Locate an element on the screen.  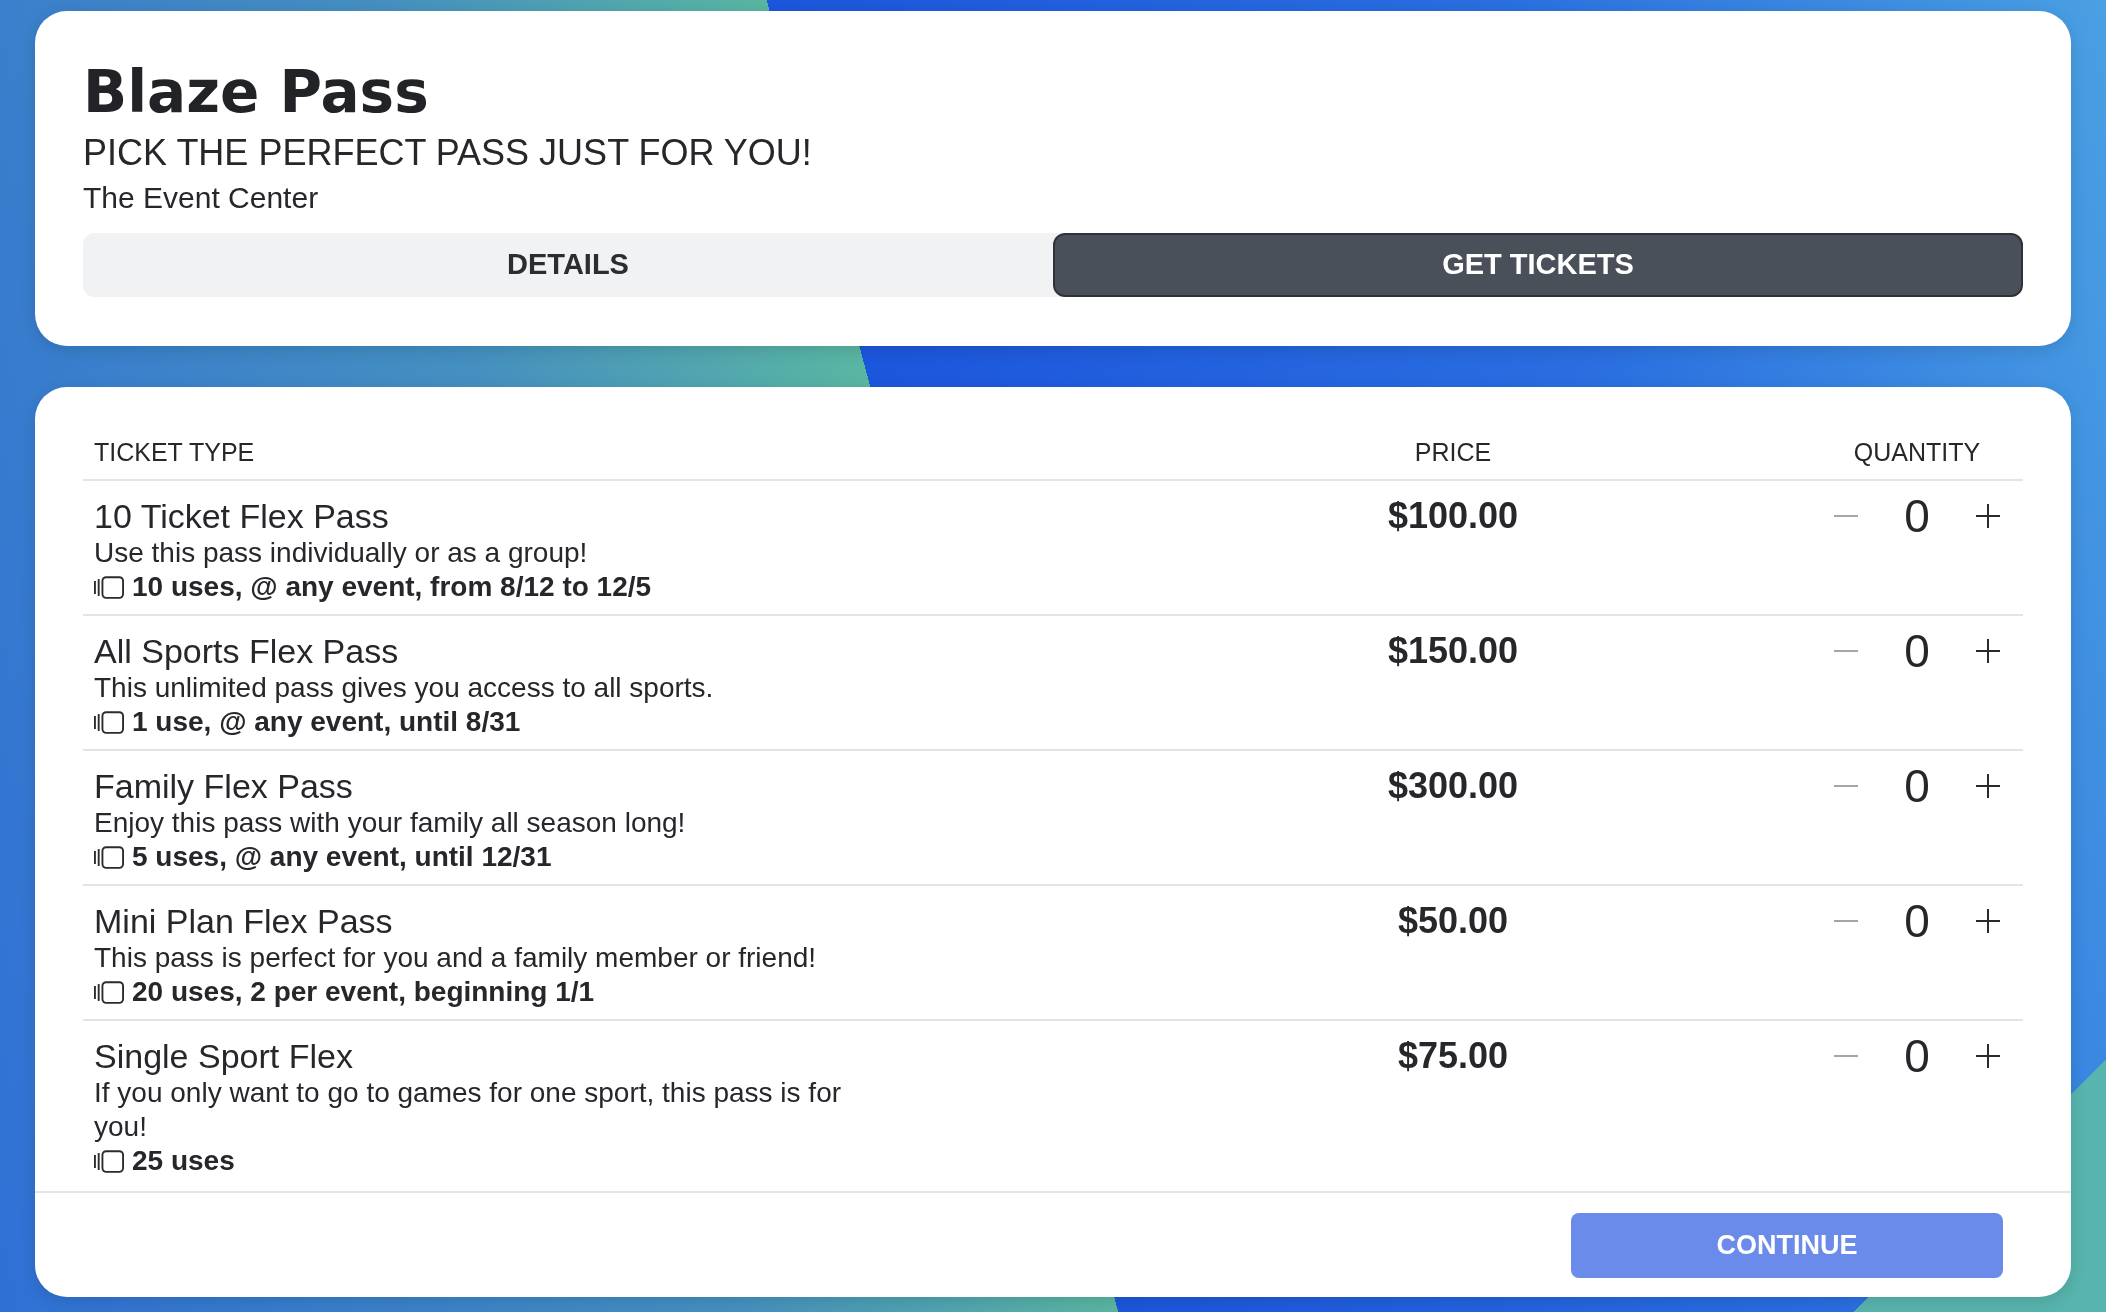
ticket-uses: 25 uses is located at coordinates (183, 1161).